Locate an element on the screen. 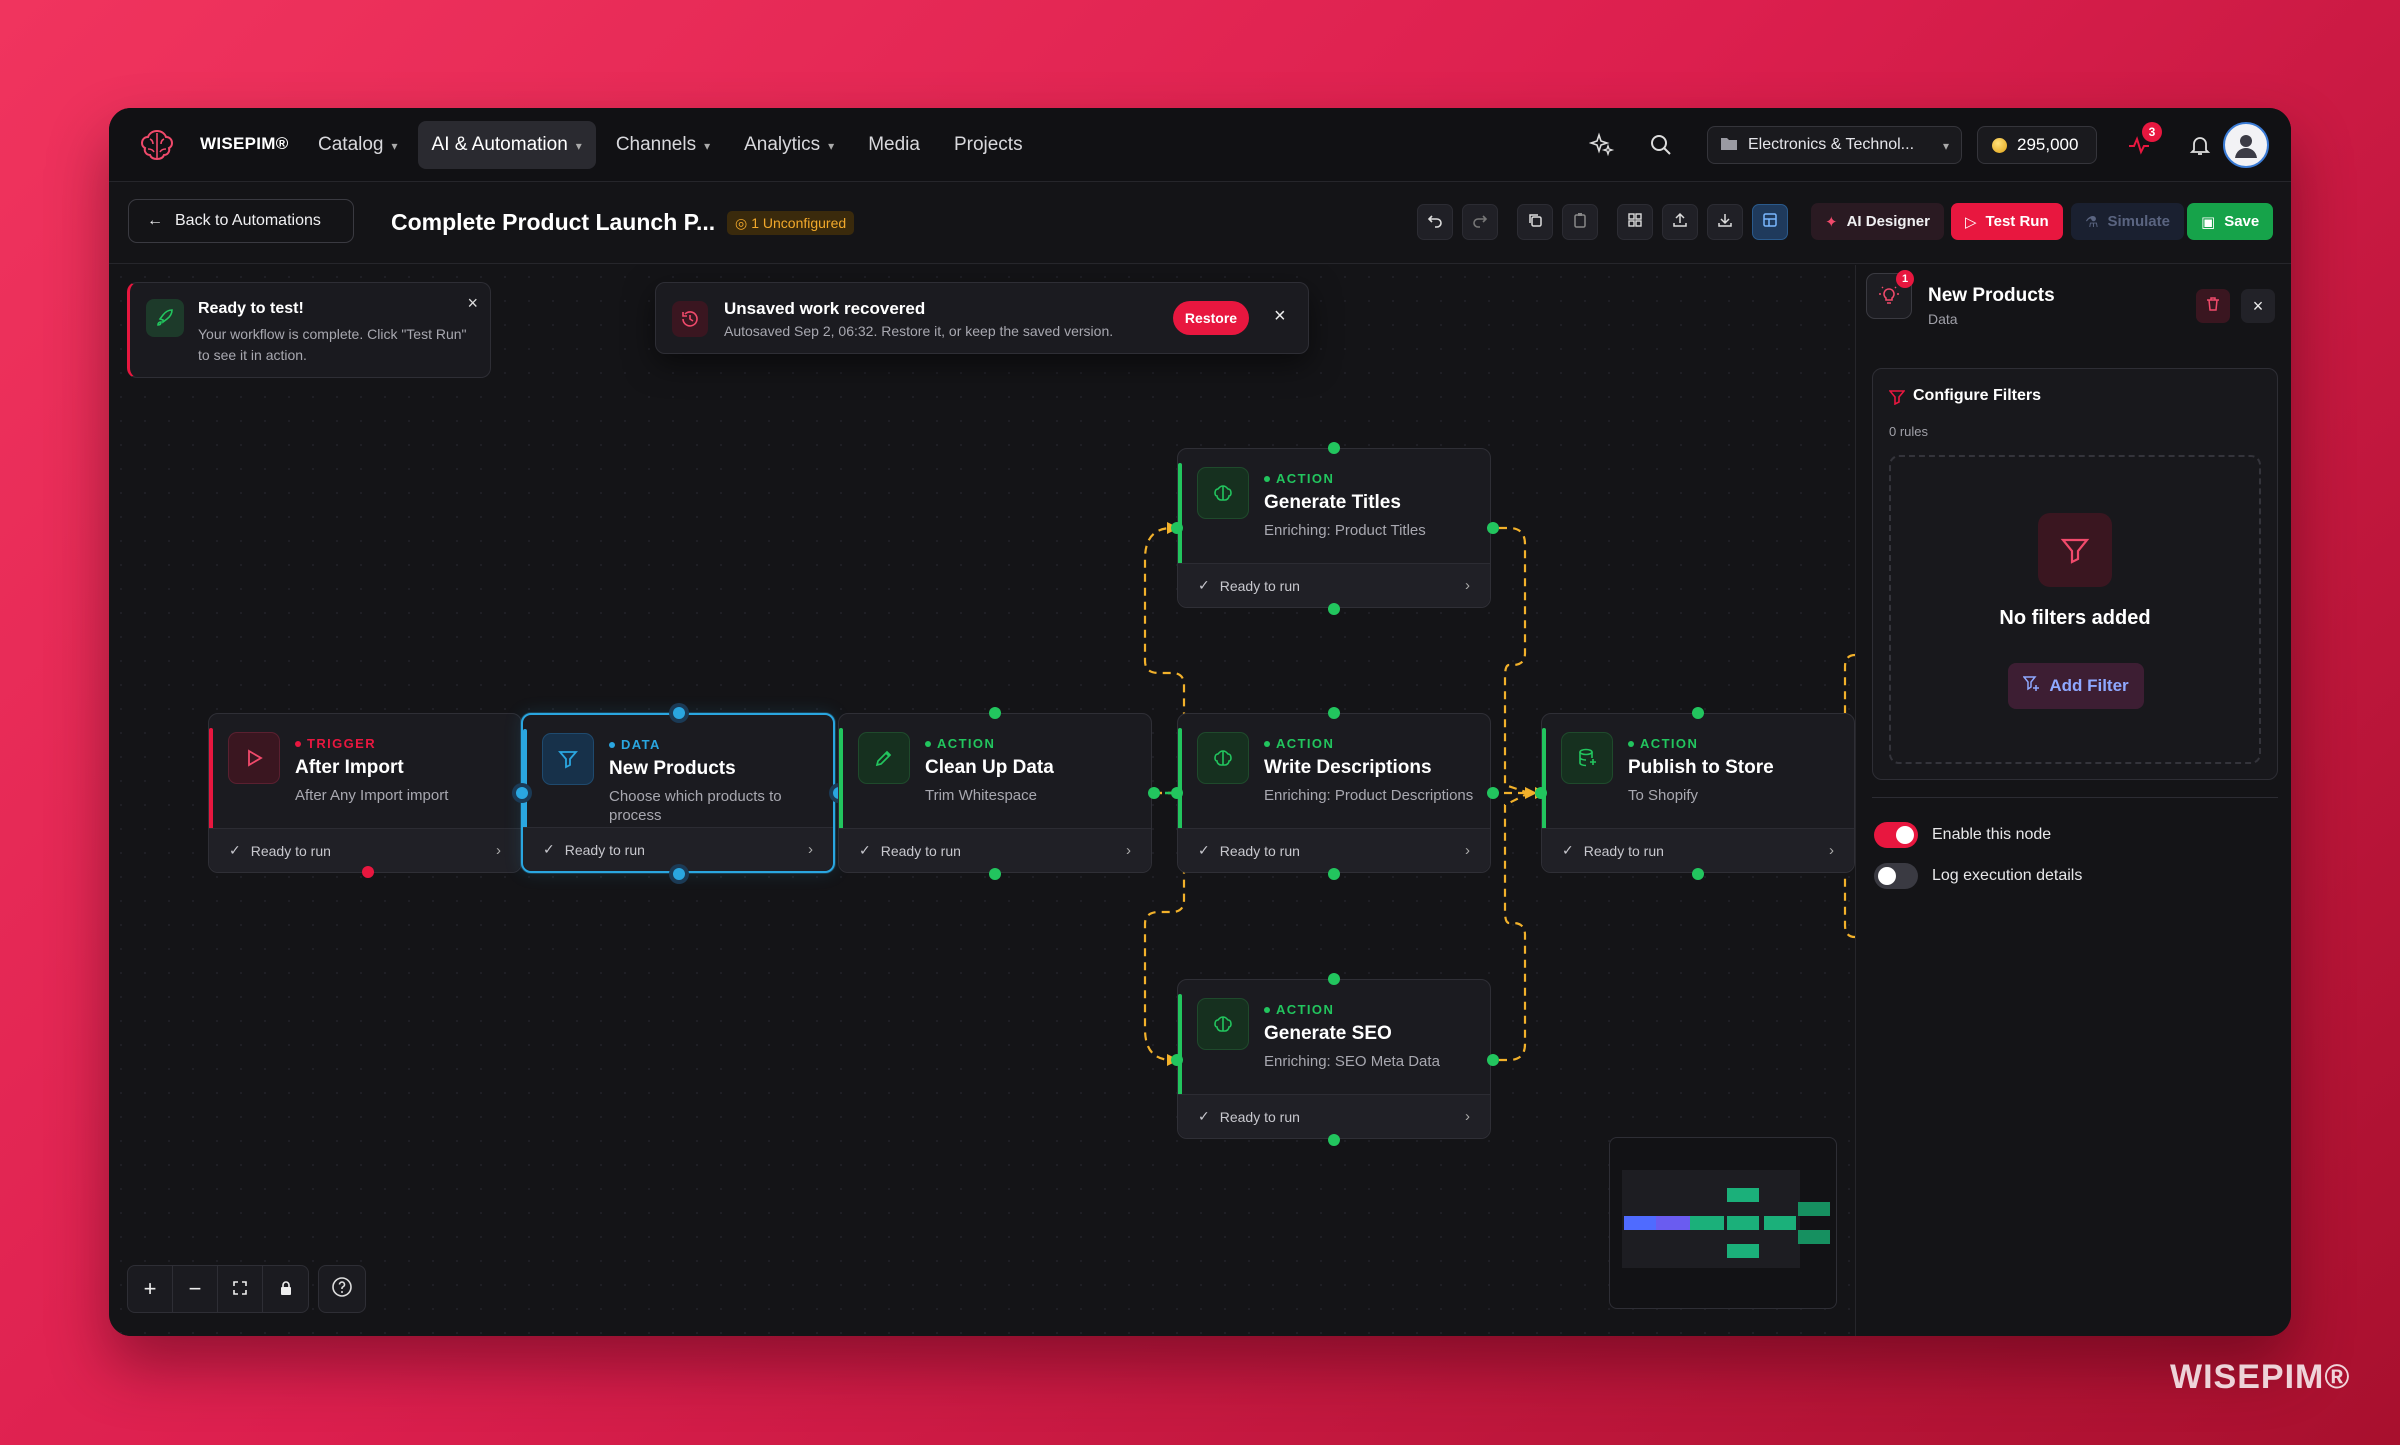 The height and width of the screenshot is (1445, 2400). unconfigured-badge: ◎ 1 Unconfigured is located at coordinates (791, 223).